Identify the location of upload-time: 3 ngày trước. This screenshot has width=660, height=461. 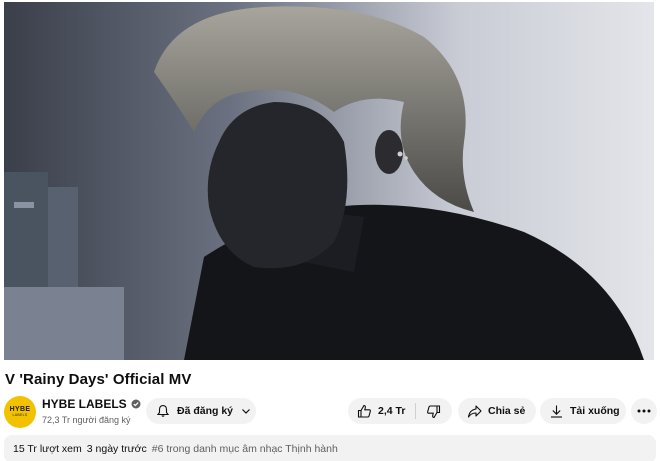
(116, 449).